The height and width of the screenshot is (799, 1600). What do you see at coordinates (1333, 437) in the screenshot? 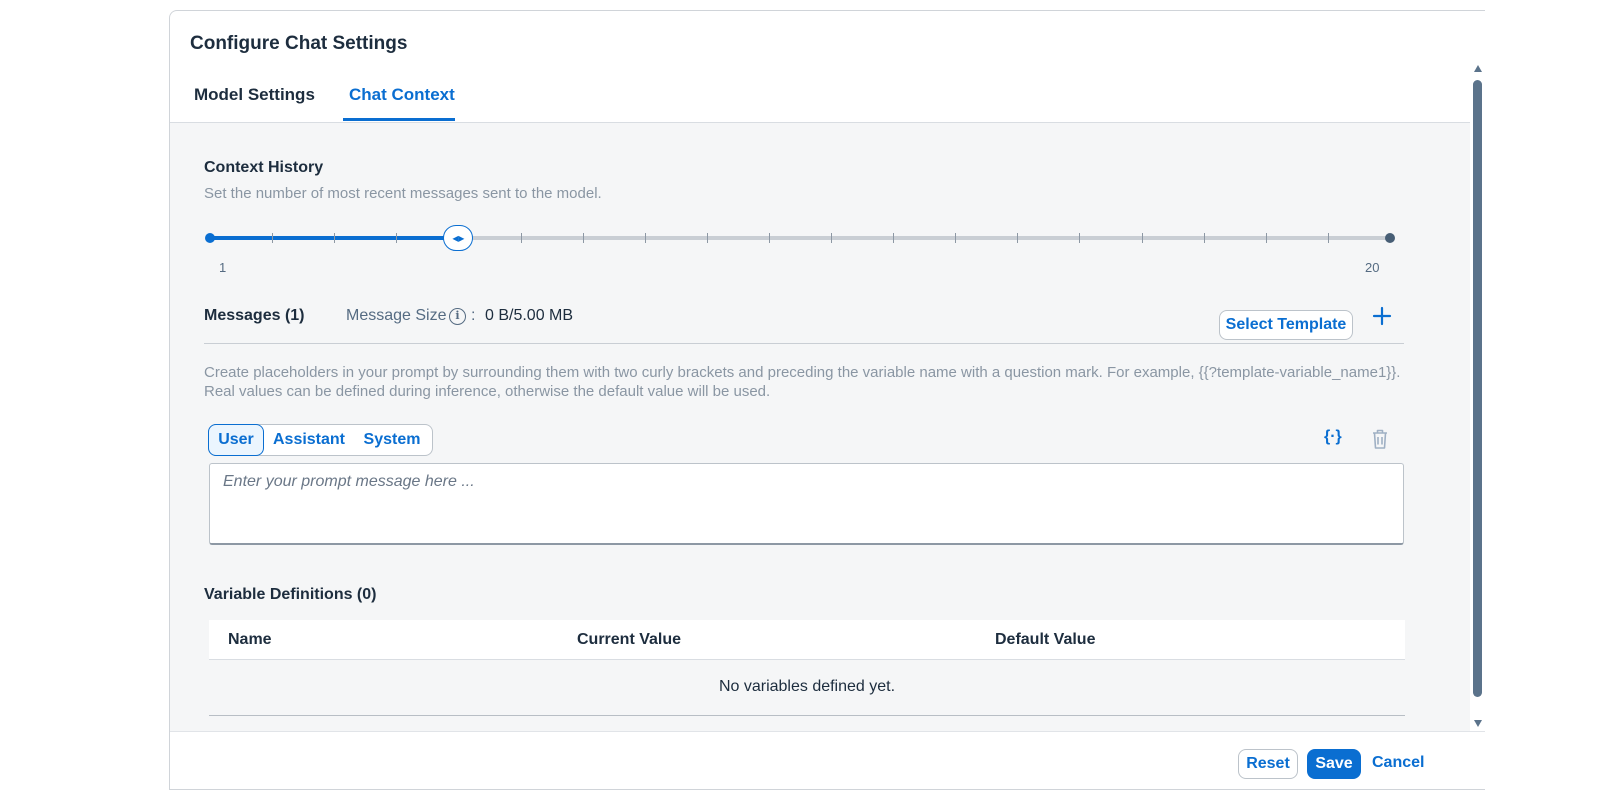
I see `insert-variable-icon: {·}` at bounding box center [1333, 437].